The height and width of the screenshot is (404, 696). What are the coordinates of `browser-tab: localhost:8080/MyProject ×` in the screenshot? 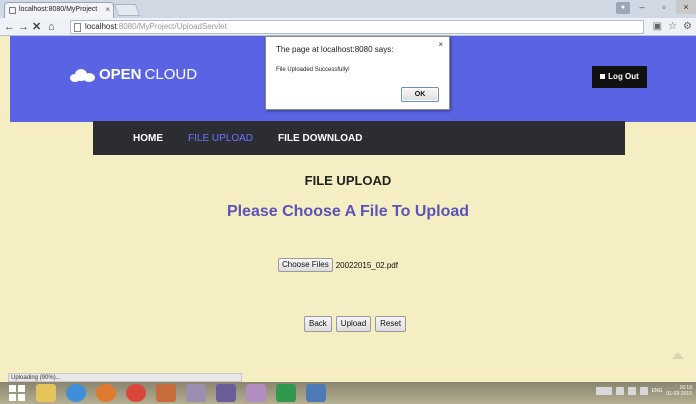 It's located at (59, 10).